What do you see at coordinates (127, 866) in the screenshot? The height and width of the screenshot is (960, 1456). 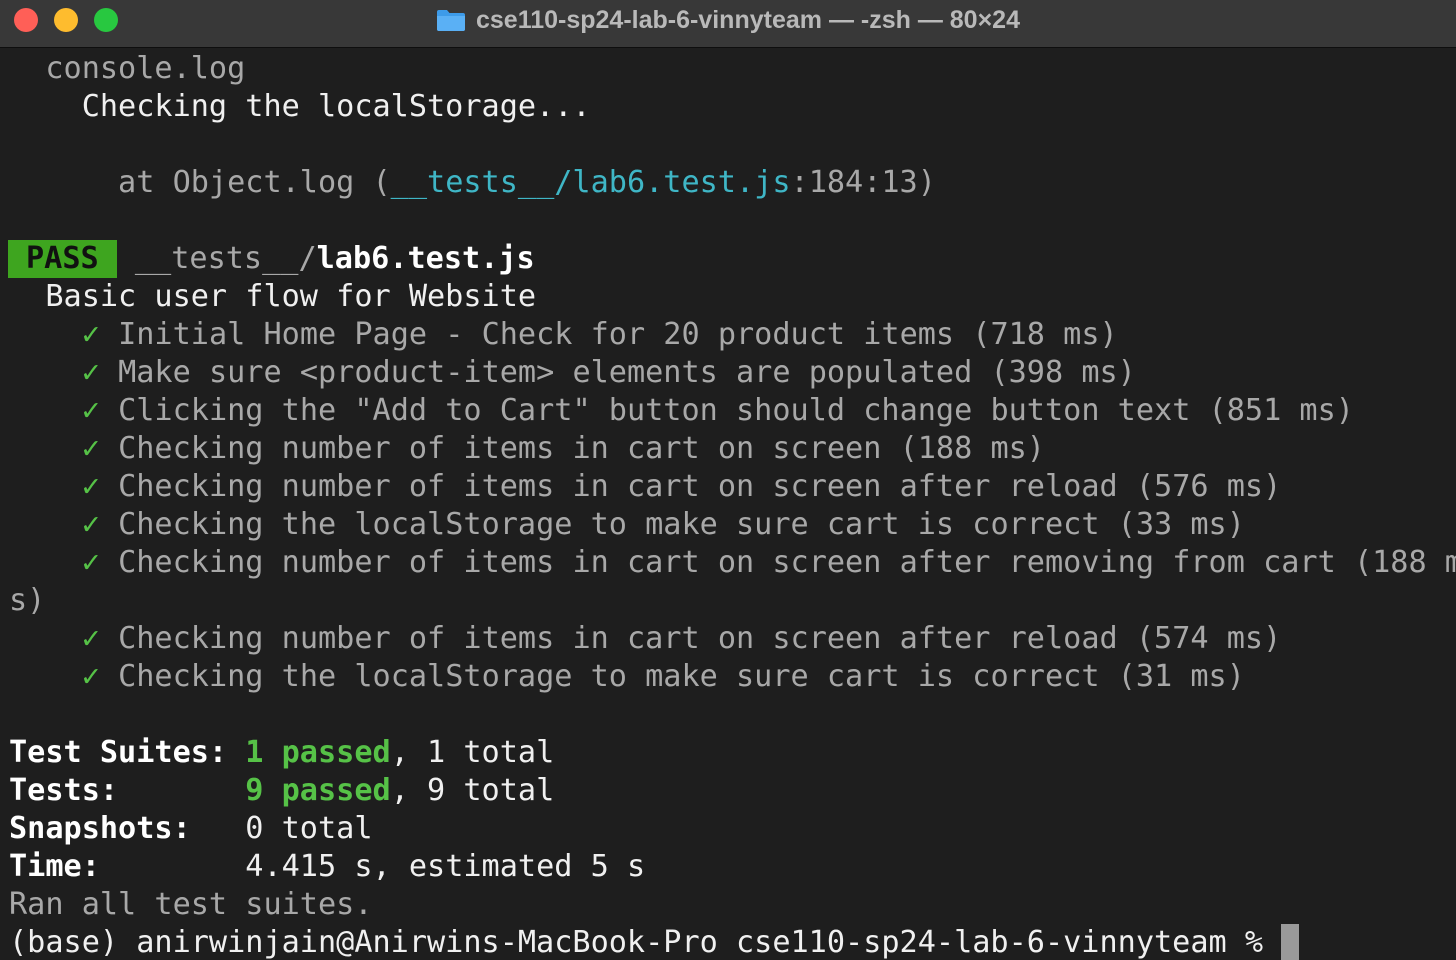 I see `summary-time-label: Time:` at bounding box center [127, 866].